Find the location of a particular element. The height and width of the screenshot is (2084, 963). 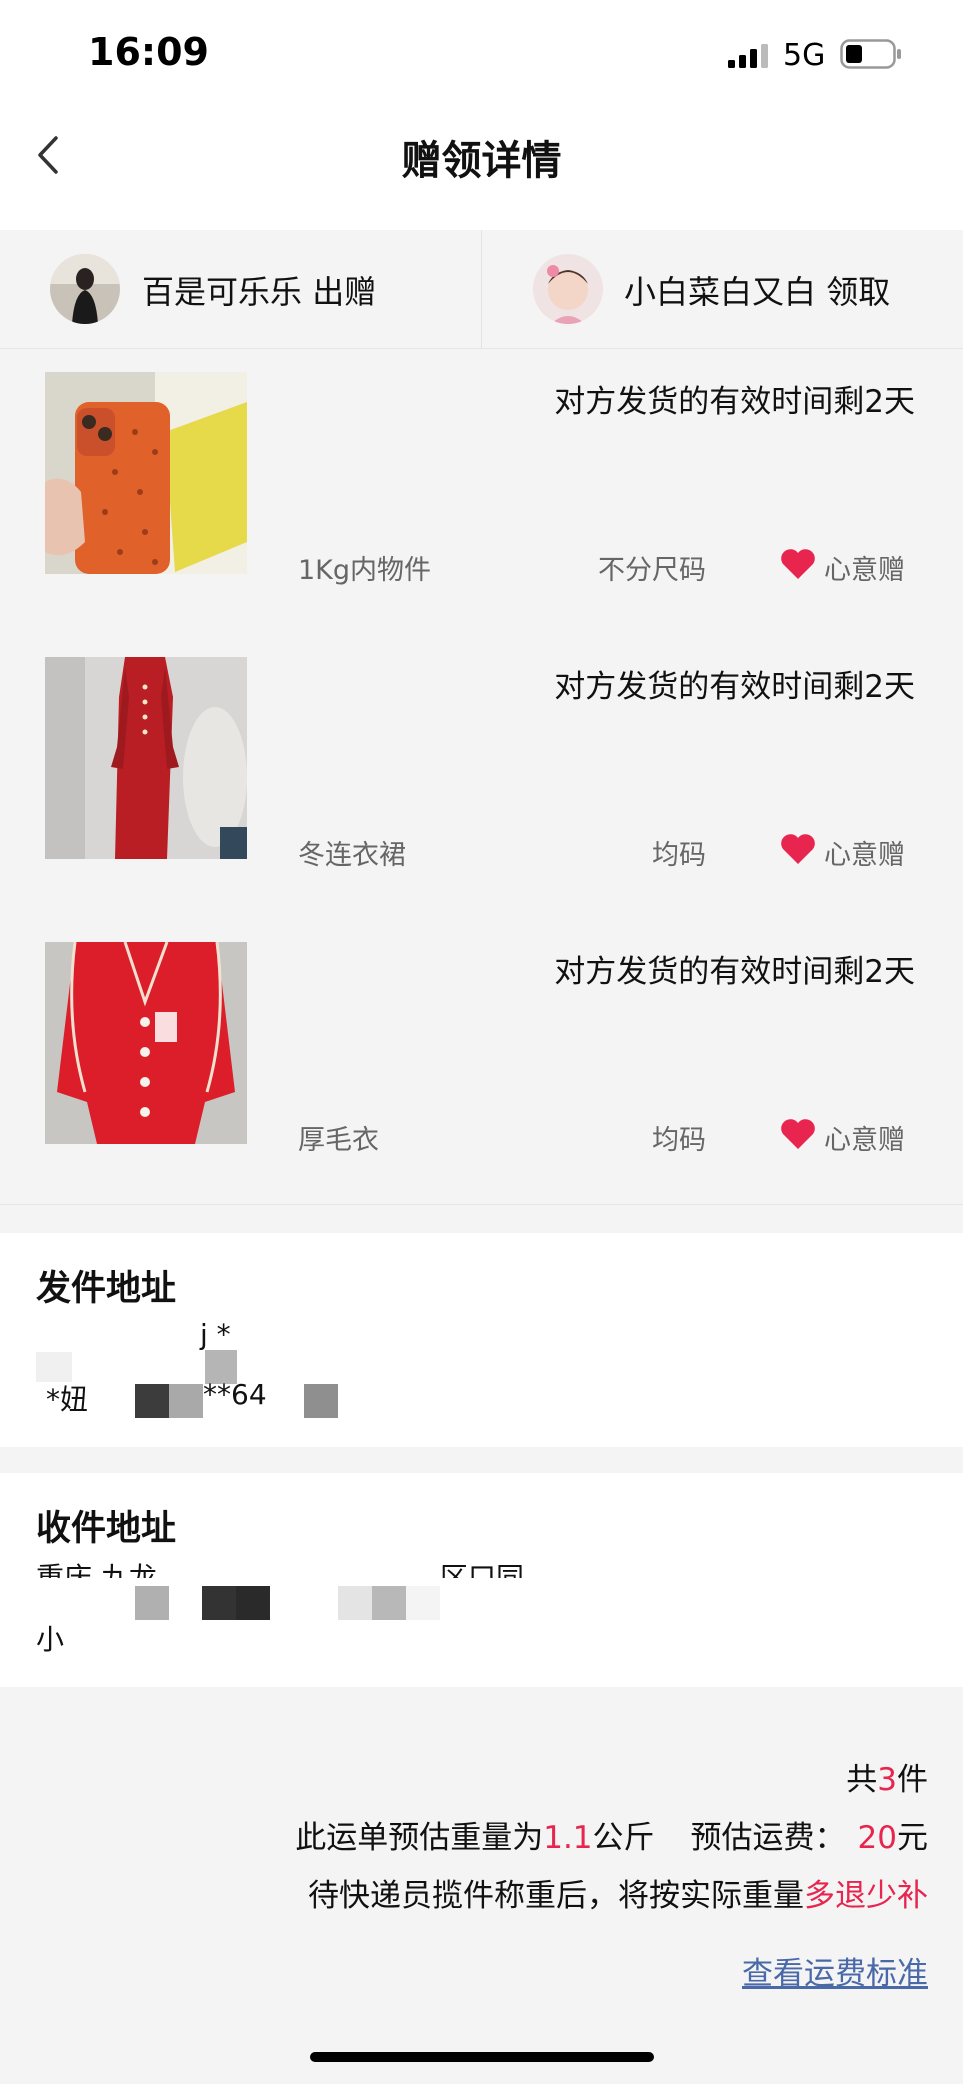

sender-address-line2-suffix: **64 is located at coordinates (235, 1394).